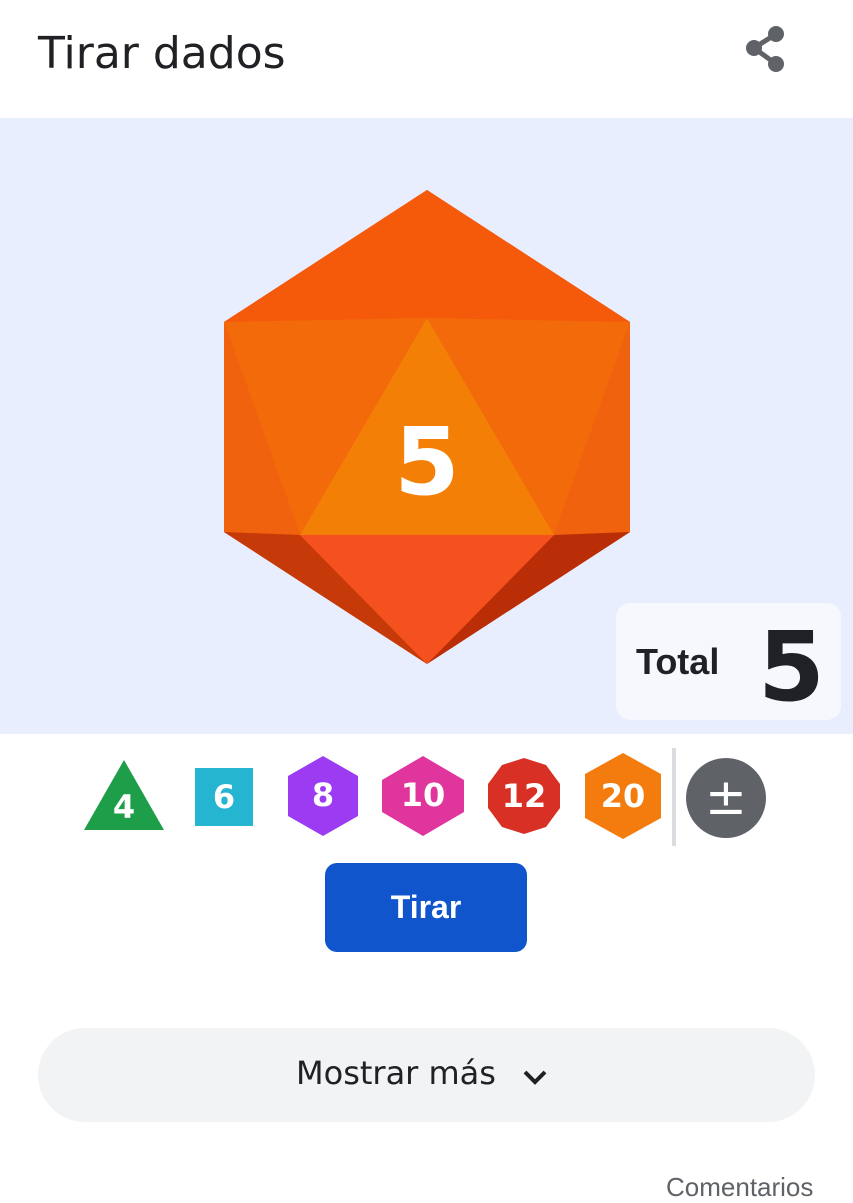 The width and height of the screenshot is (853, 1203). Describe the element at coordinates (427, 462) in the screenshot. I see `die-result: 5` at that location.